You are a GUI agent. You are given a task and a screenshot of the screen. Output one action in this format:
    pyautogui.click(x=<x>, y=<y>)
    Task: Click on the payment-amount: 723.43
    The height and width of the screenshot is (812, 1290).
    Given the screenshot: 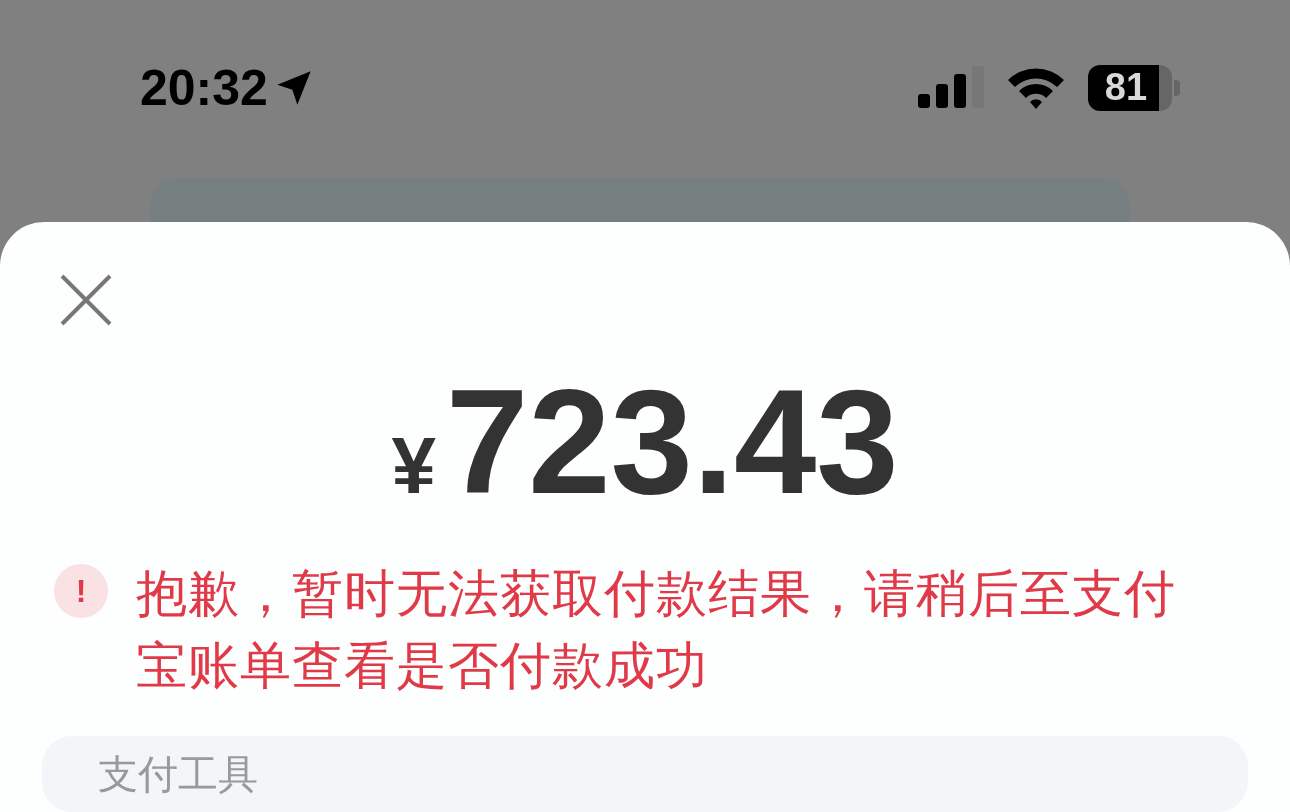 What is the action you would take?
    pyautogui.click(x=672, y=442)
    